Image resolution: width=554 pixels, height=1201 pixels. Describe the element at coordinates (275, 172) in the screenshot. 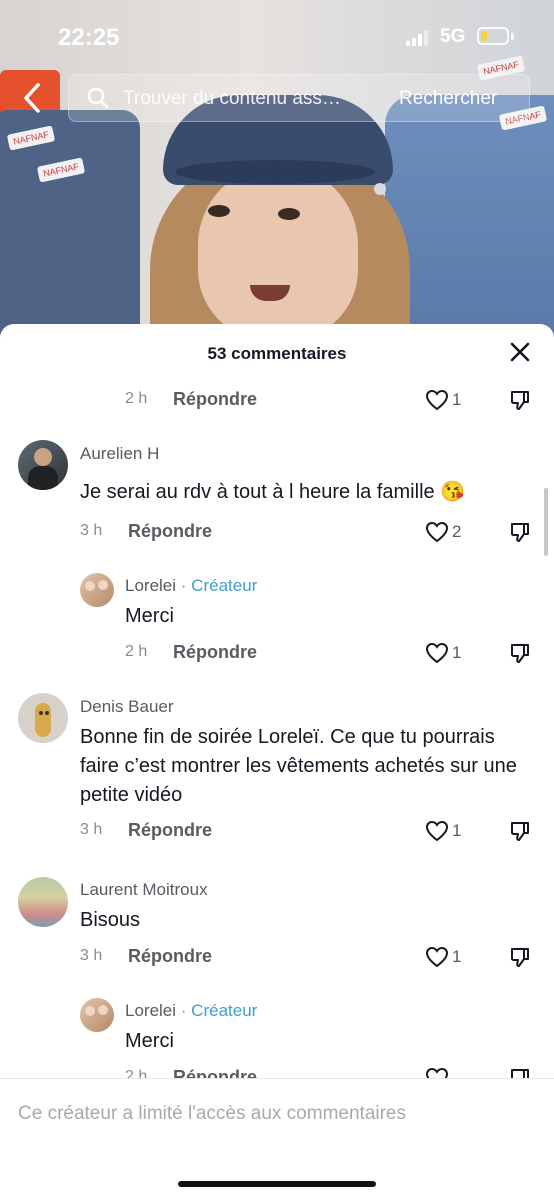

I see `video-person-cap-brim` at that location.